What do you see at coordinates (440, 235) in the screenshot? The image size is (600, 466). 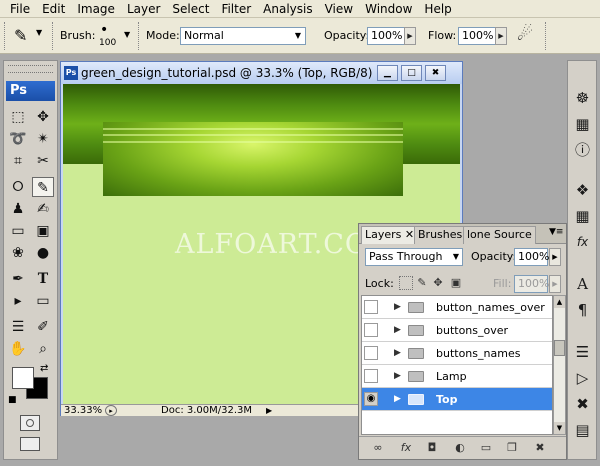 I see `tab-brushes: Brushes` at bounding box center [440, 235].